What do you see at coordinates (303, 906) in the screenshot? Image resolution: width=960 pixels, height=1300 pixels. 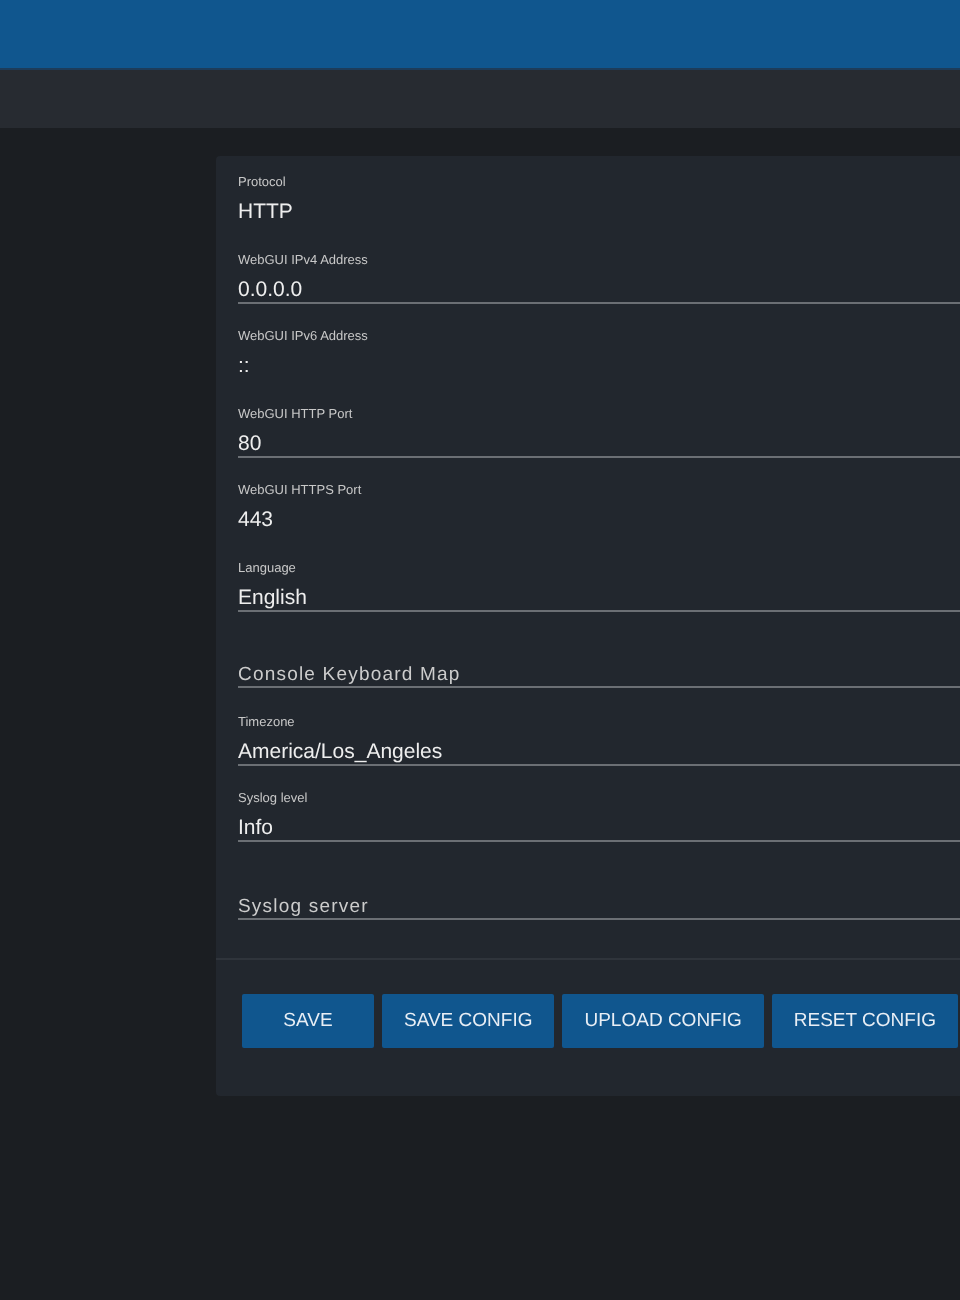 I see `field-placeholder: Syslog server` at bounding box center [303, 906].